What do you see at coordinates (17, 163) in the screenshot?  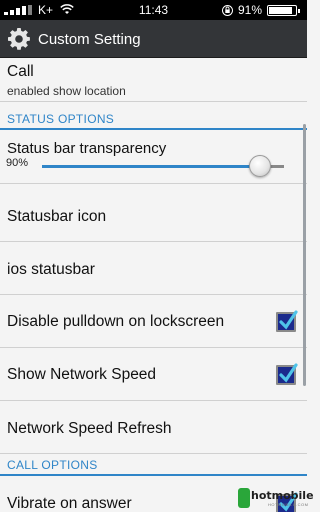 I see `transparency-value: 90%` at bounding box center [17, 163].